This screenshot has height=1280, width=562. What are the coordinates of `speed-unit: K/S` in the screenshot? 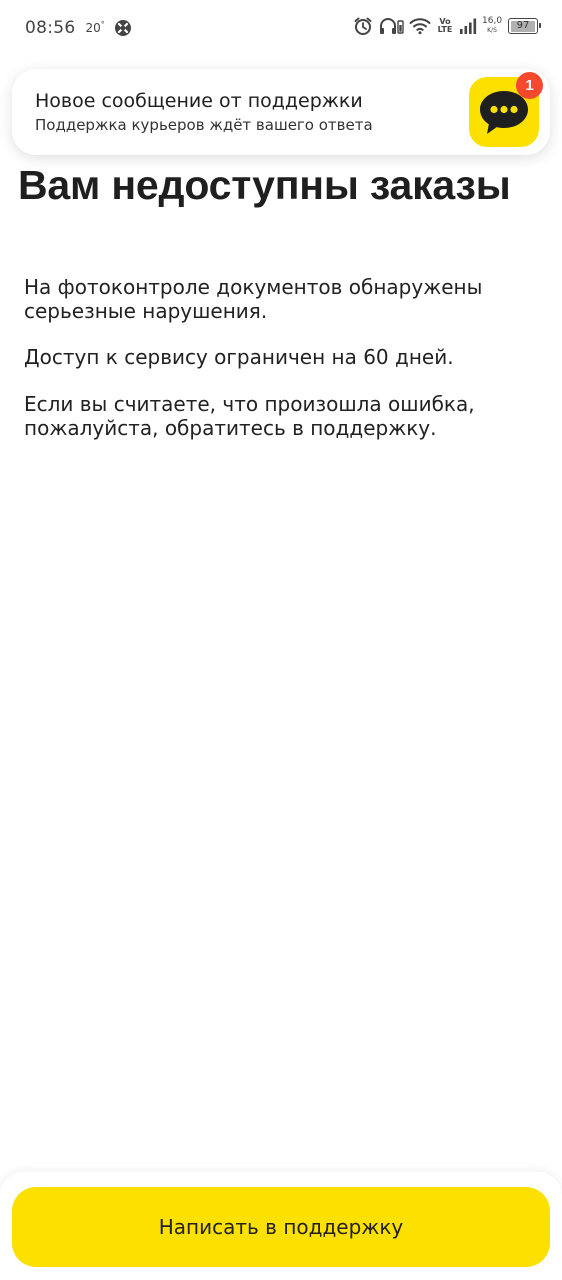 It's located at (492, 30).